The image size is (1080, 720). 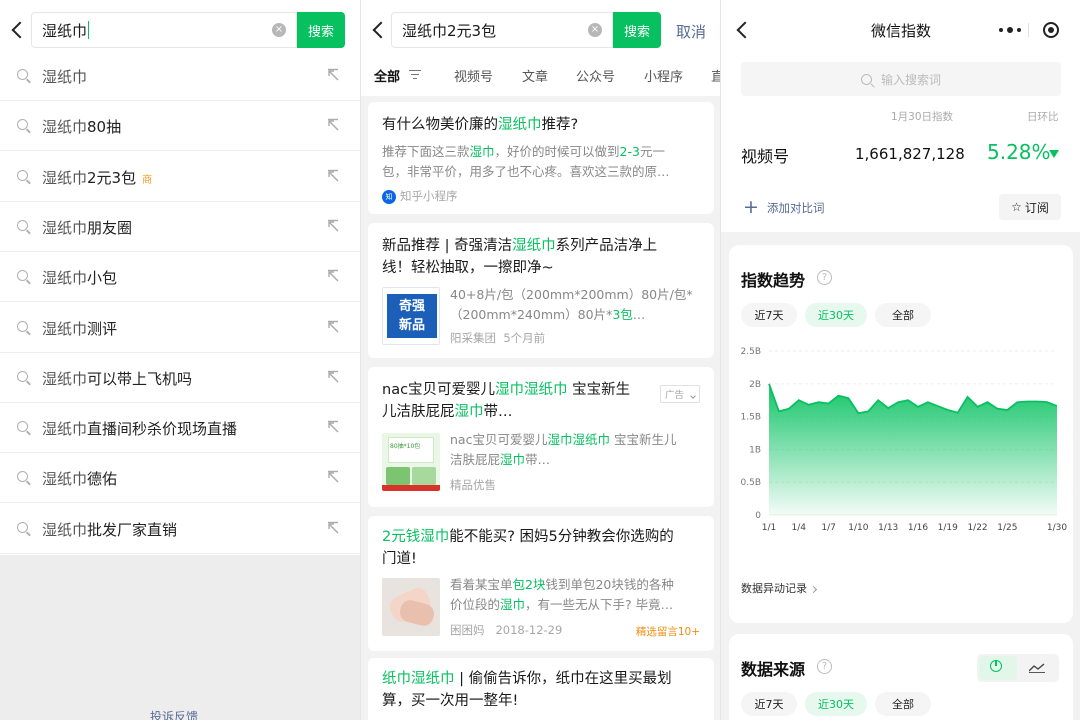 I want to click on subscribe-button: ☆ 订阅, so click(x=1030, y=207).